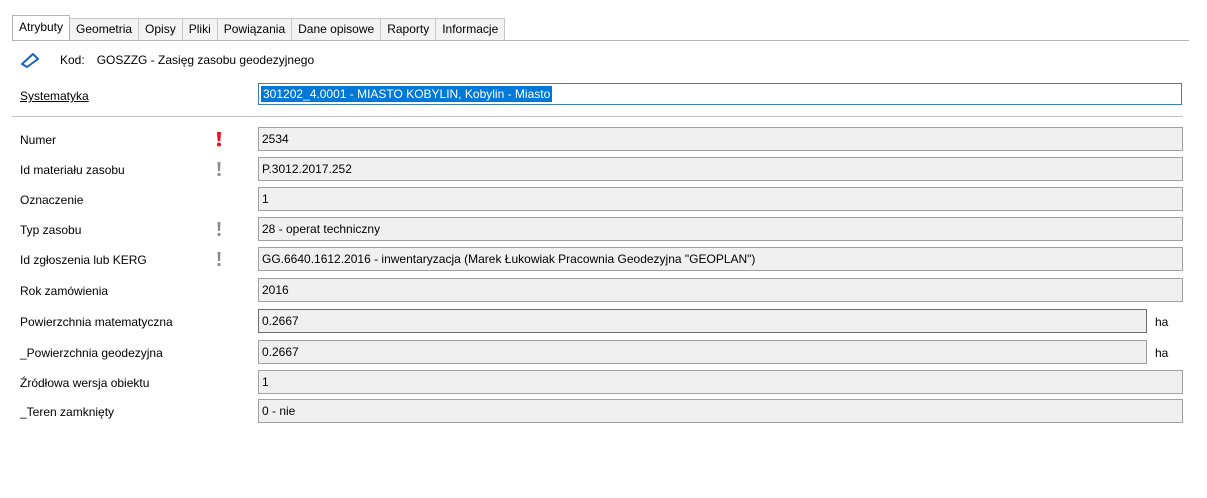  What do you see at coordinates (83, 260) in the screenshot?
I see `attribute-label: Id zgłoszenia lub KERG` at bounding box center [83, 260].